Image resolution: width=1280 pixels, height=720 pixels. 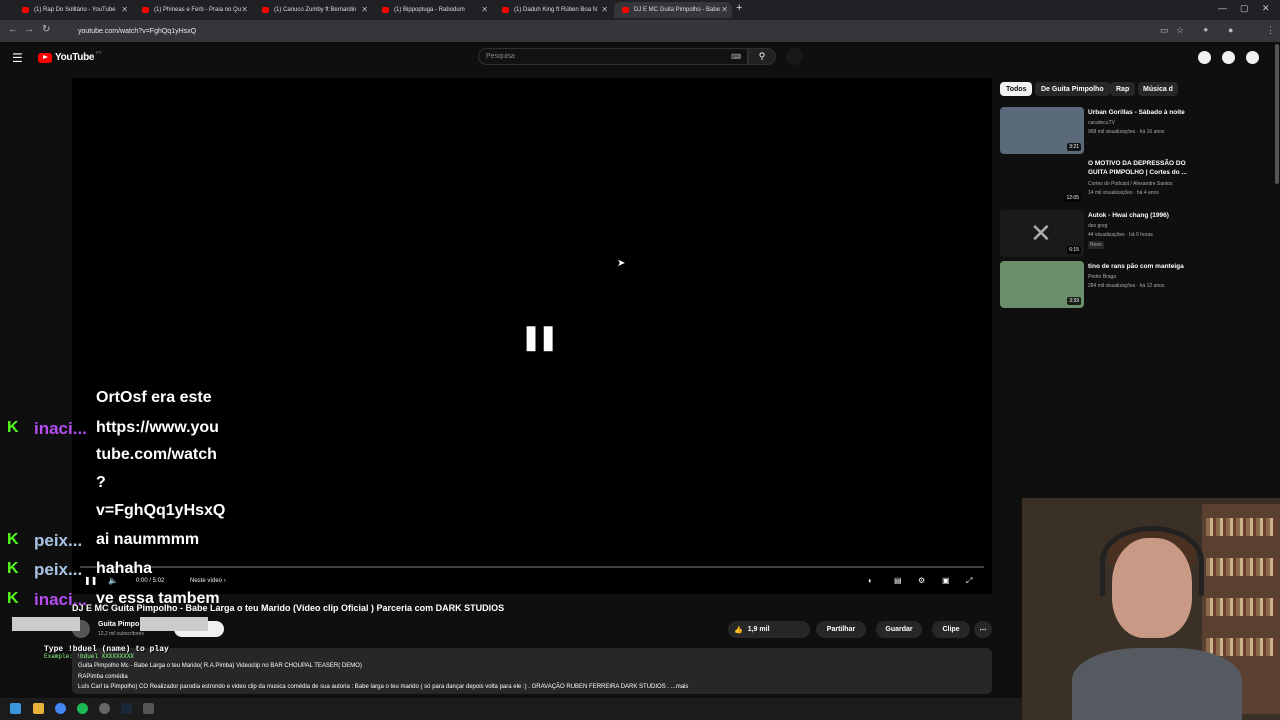 I want to click on video-thumbnail: ✕ 6:15, so click(x=1042, y=233).